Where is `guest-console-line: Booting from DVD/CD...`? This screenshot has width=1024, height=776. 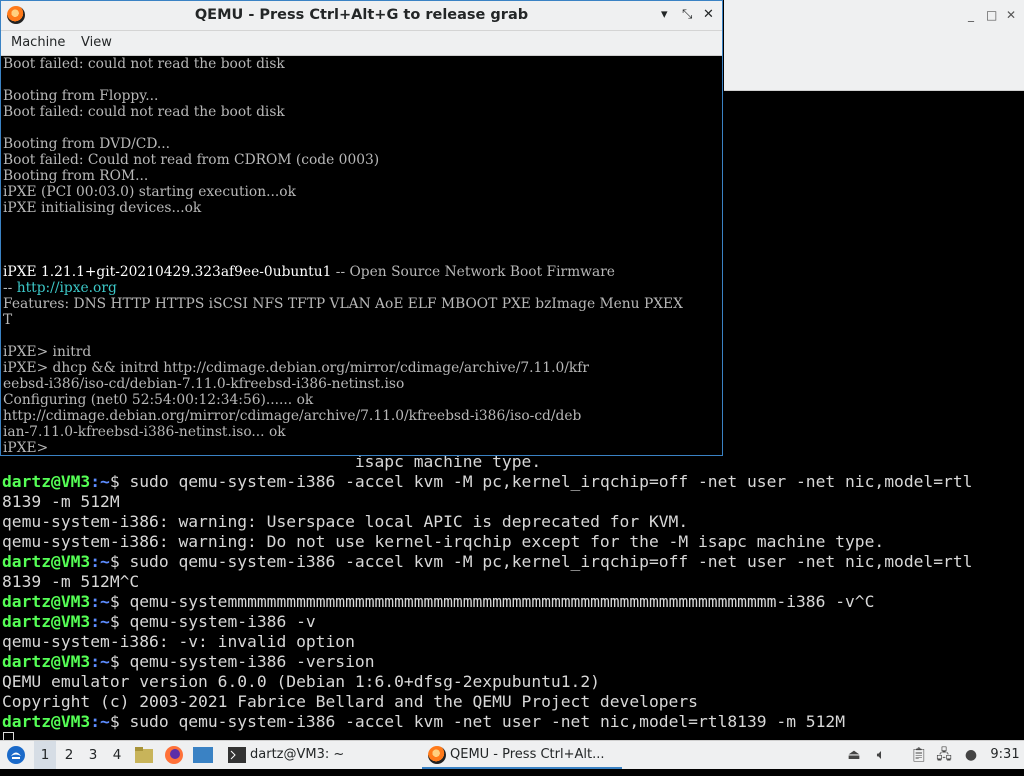 guest-console-line: Booting from DVD/CD... is located at coordinates (87, 144).